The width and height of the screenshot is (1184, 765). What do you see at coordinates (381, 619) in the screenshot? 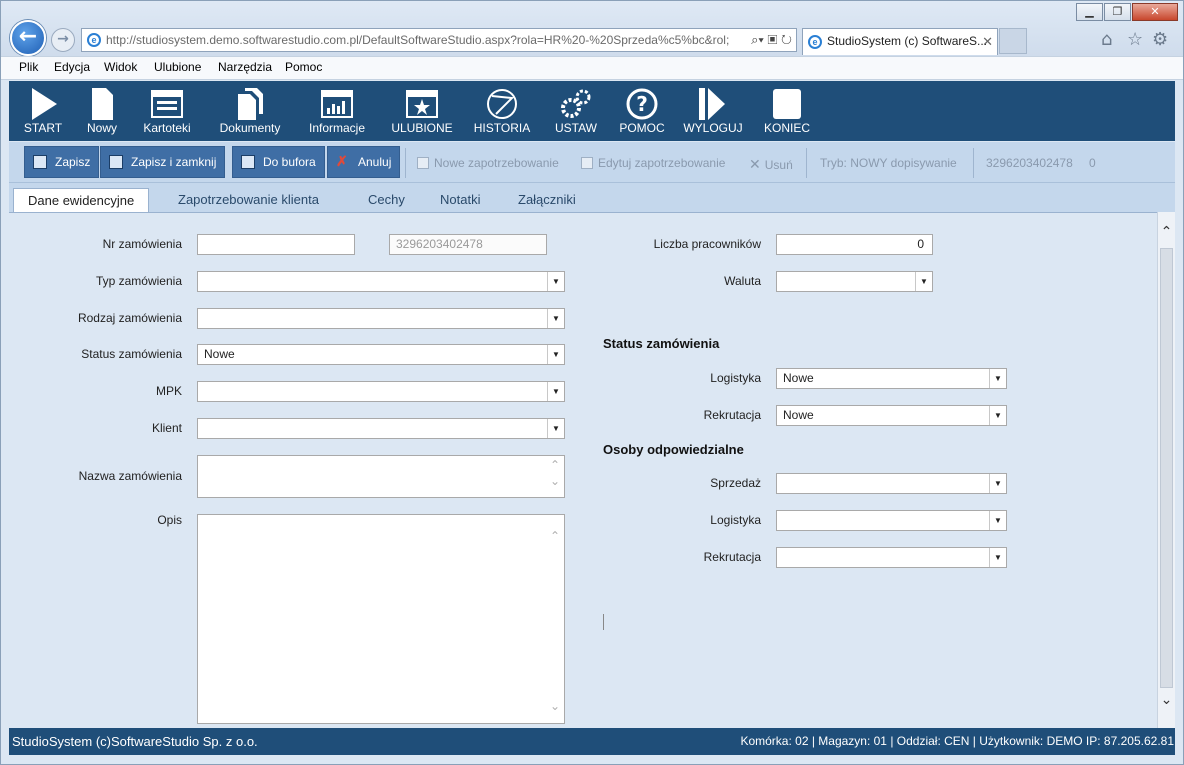
I see `opis-textarea: ⌃ ⌄` at bounding box center [381, 619].